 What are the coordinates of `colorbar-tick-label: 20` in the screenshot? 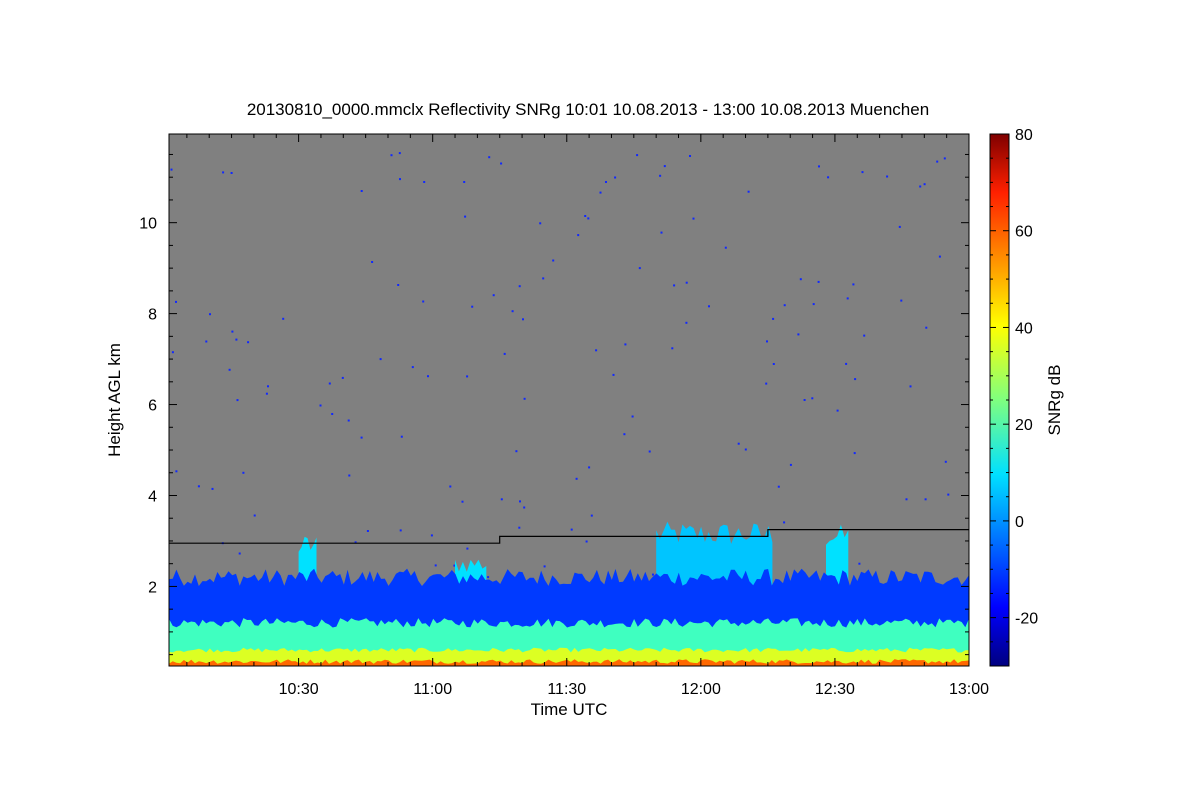 It's located at (1024, 425).